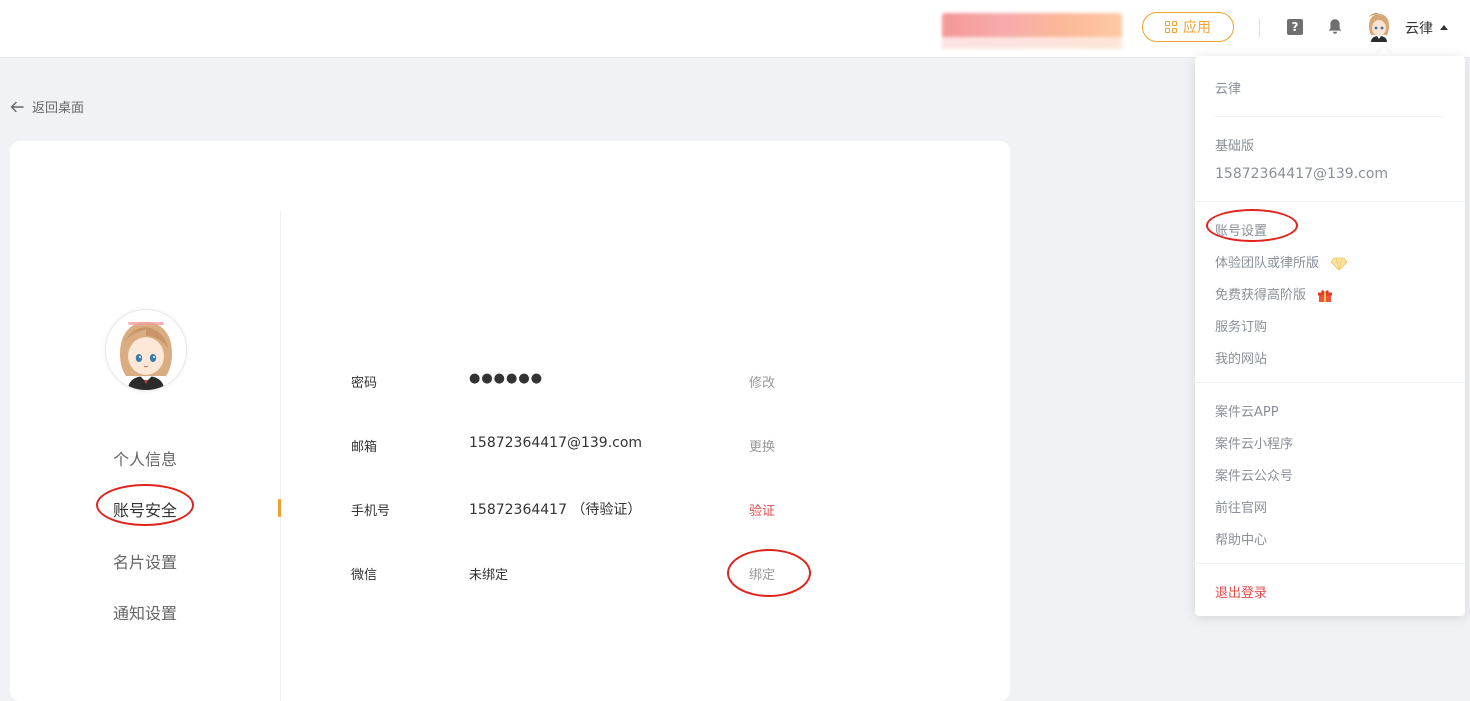  What do you see at coordinates (58, 108) in the screenshot?
I see `back-label: 返回桌面` at bounding box center [58, 108].